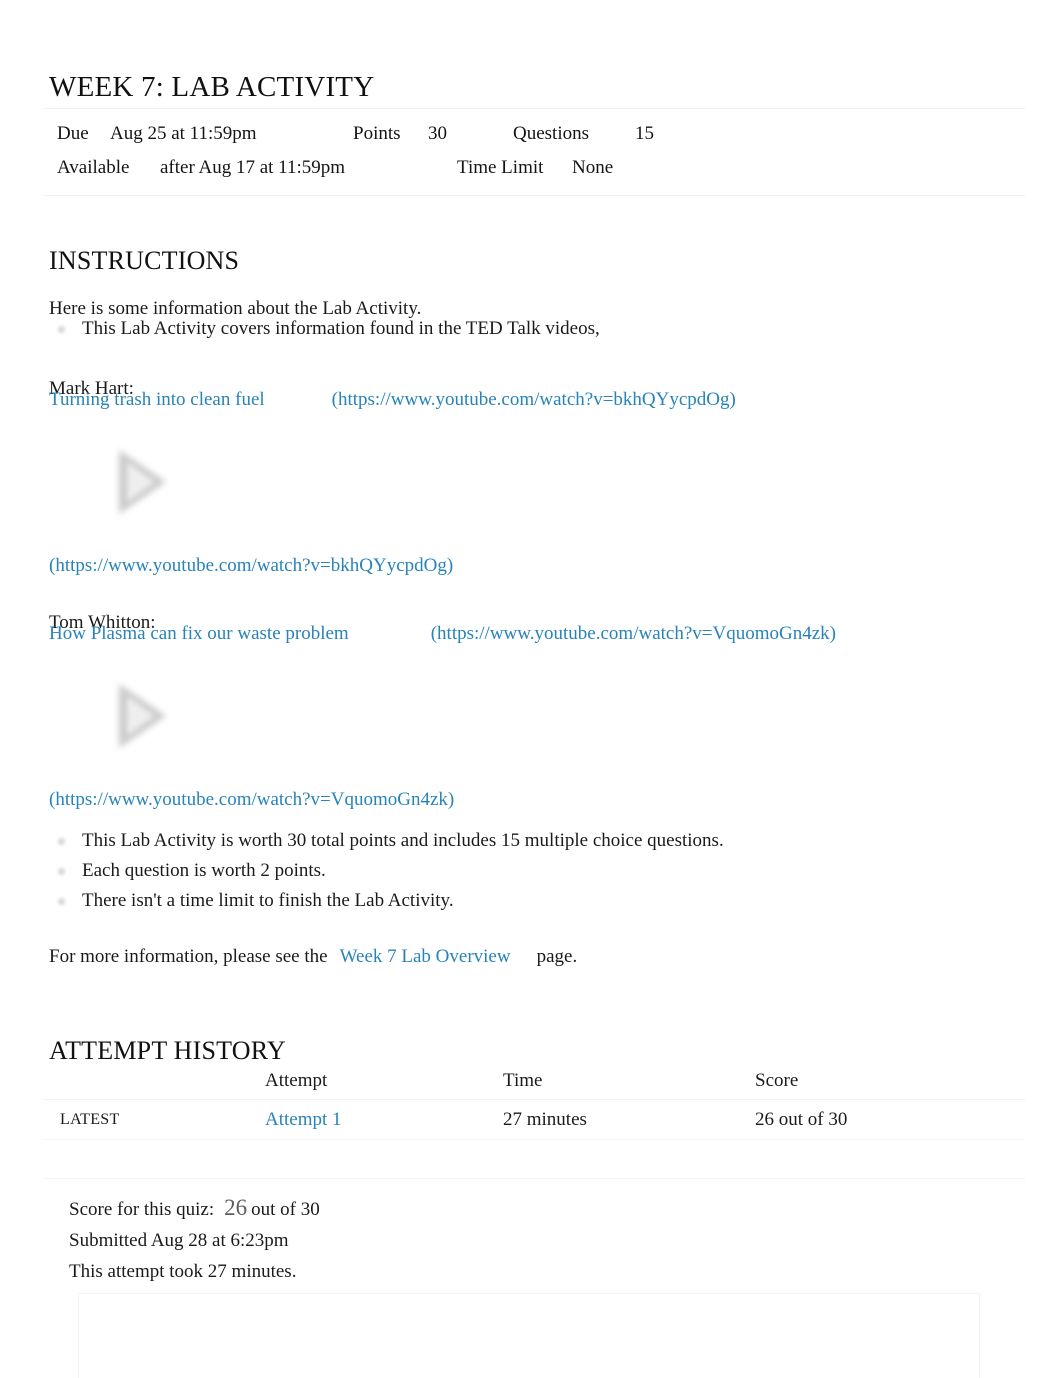  I want to click on video-two-embed-placeholder, so click(214, 721).